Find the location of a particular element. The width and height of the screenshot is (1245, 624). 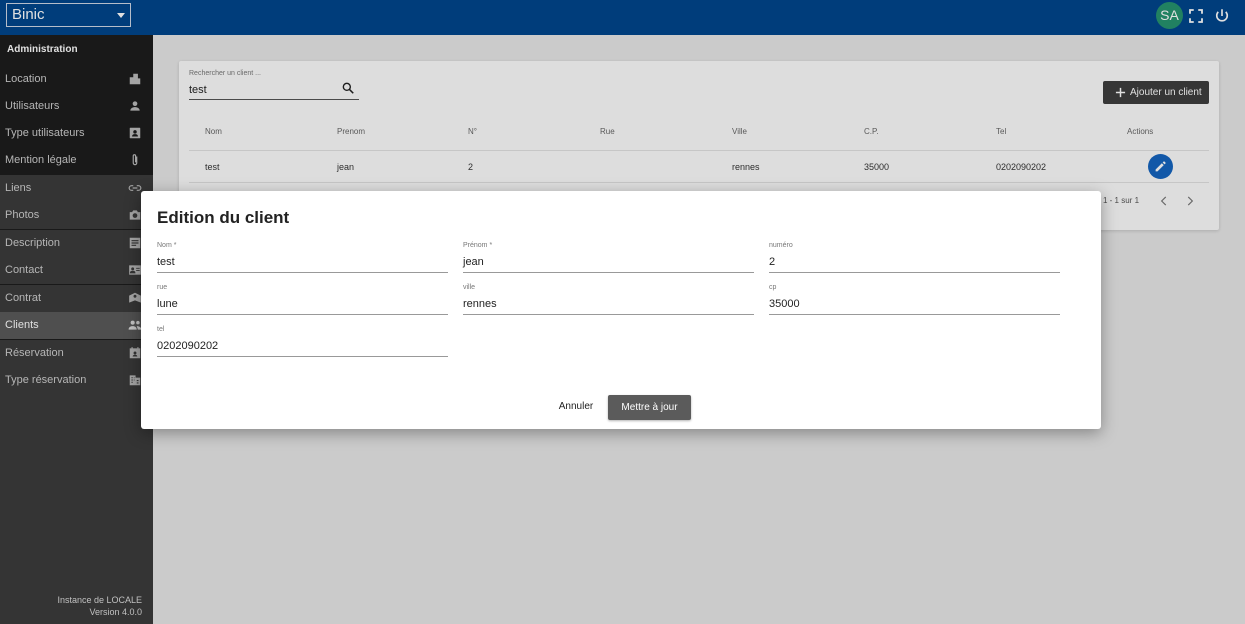

prenom-input: jean is located at coordinates (473, 262).